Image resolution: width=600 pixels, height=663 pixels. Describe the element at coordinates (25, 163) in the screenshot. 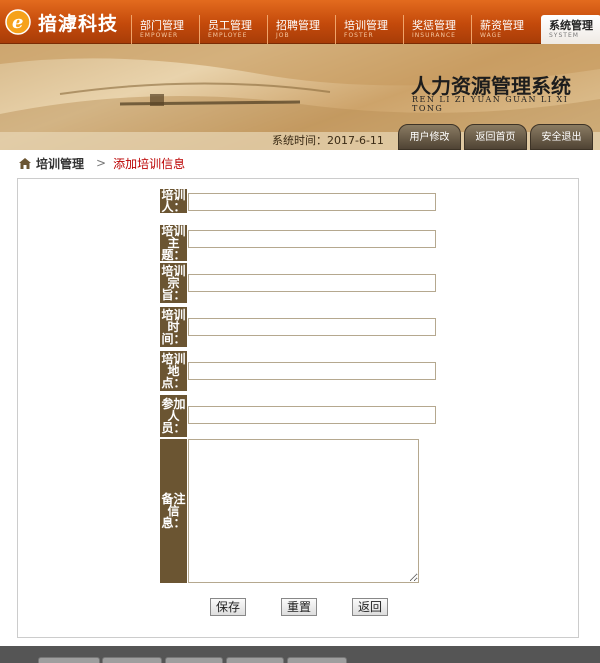

I see `home-icon` at that location.